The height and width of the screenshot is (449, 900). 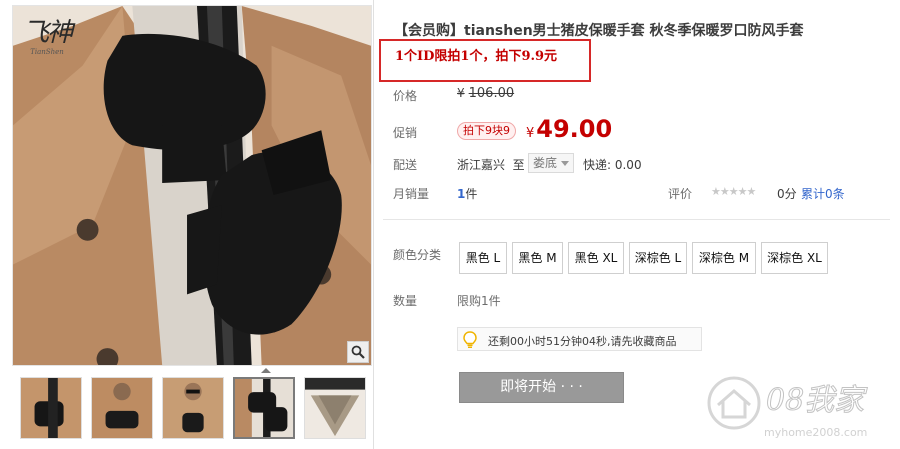 I want to click on countdown-tip: 还剩00小时51分钟04秒,请先收藏商品, so click(x=579, y=339).